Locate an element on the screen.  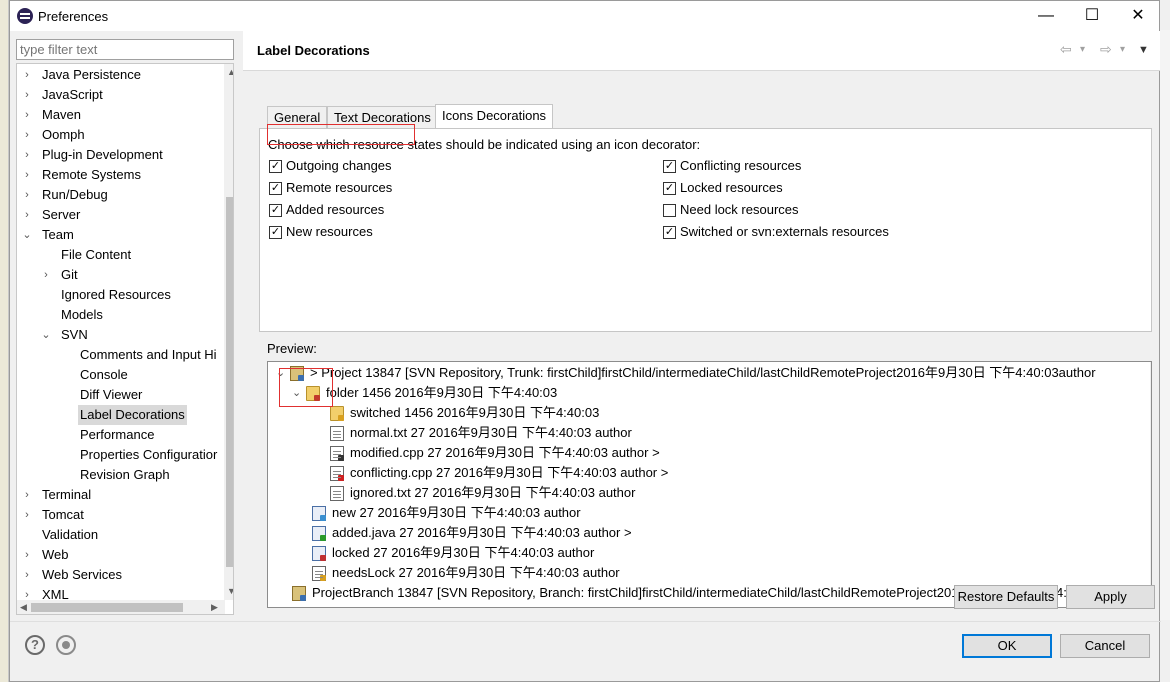
checkbox-label: New resources is located at coordinates (329, 231).